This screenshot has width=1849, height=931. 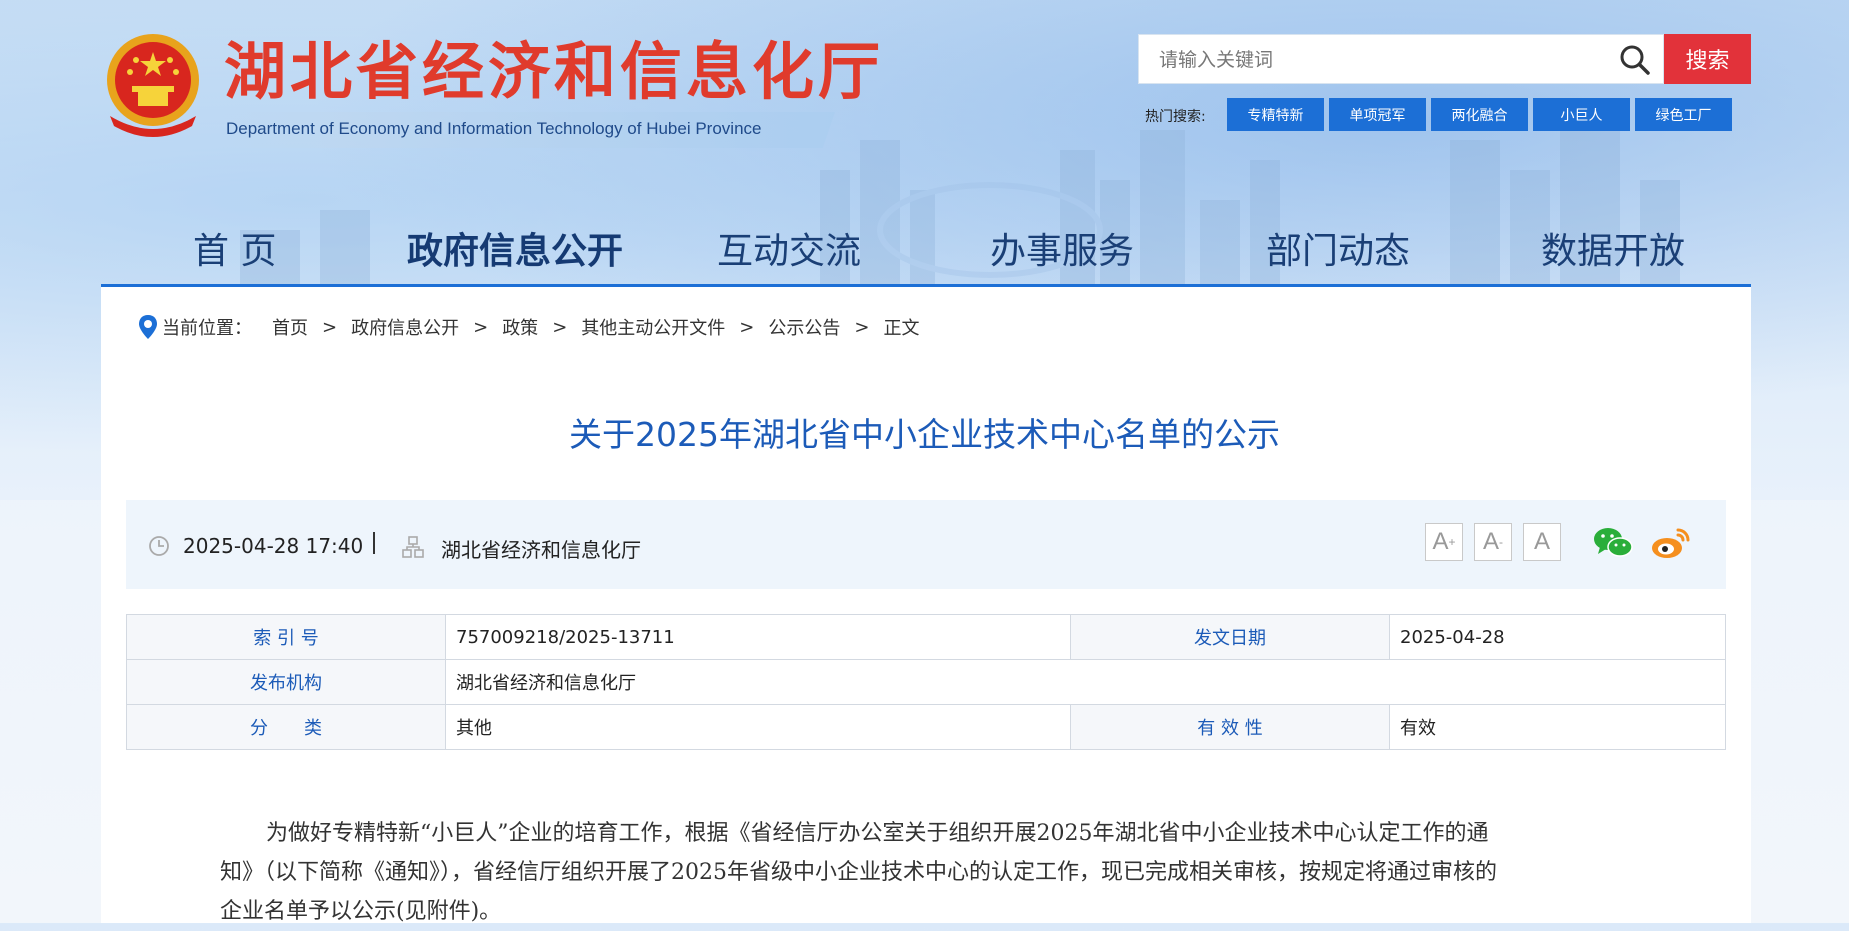 I want to click on issue-date-label: 发文日期, so click(x=1230, y=637).